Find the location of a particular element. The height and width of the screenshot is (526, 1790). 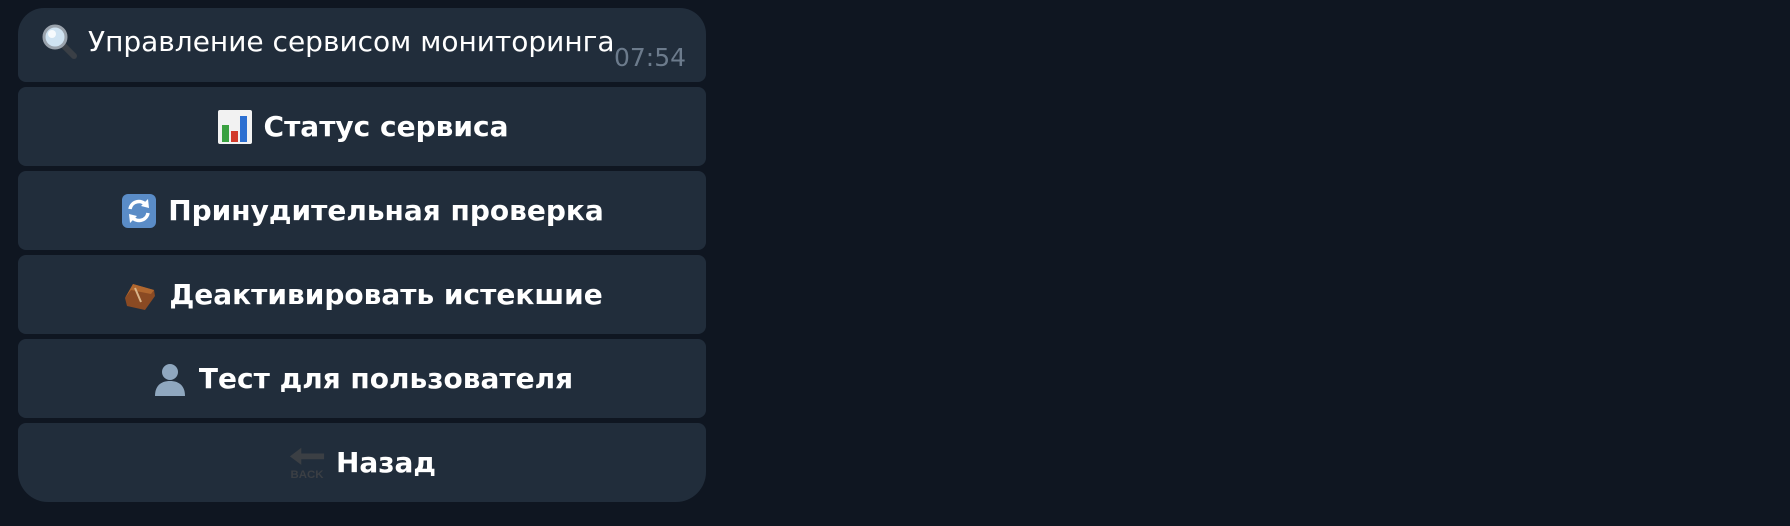

status-service-button: Статус сервиса is located at coordinates (362, 126).